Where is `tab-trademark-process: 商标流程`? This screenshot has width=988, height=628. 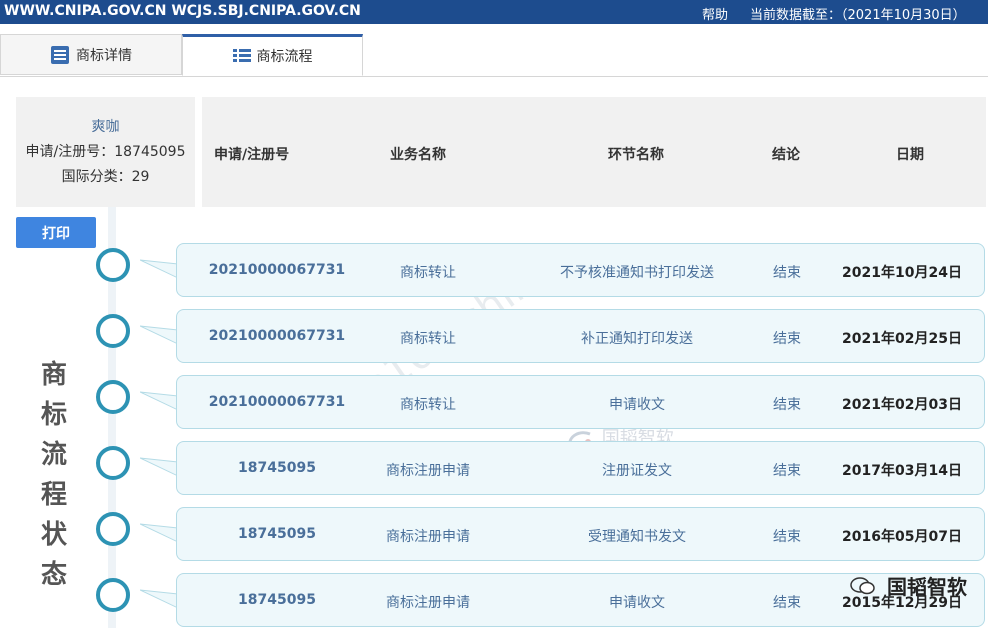
tab-trademark-process: 商标流程 is located at coordinates (272, 55).